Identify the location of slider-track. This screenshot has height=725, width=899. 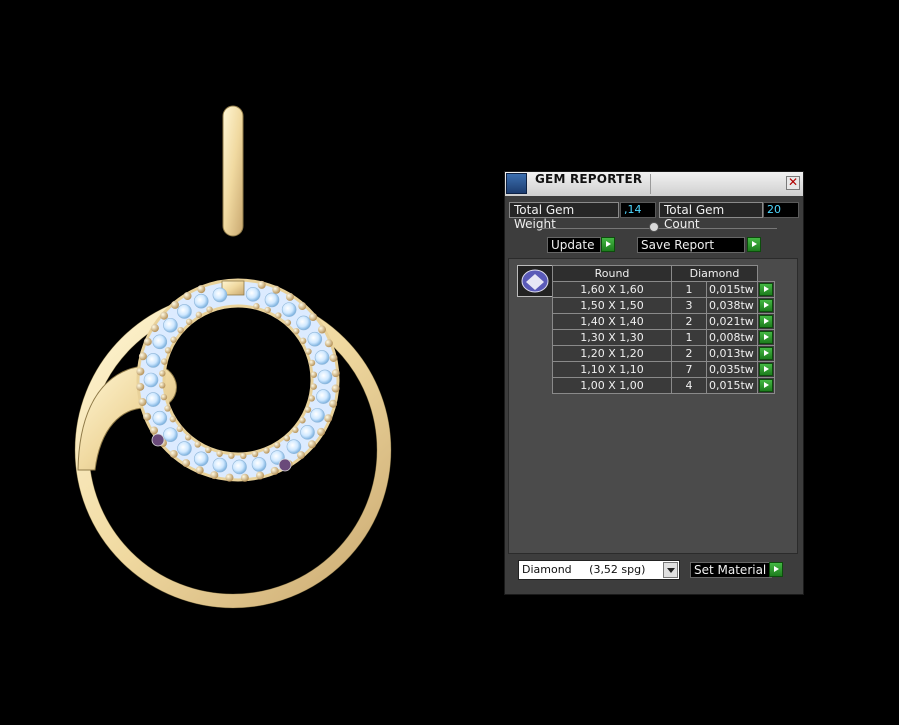
(659, 228).